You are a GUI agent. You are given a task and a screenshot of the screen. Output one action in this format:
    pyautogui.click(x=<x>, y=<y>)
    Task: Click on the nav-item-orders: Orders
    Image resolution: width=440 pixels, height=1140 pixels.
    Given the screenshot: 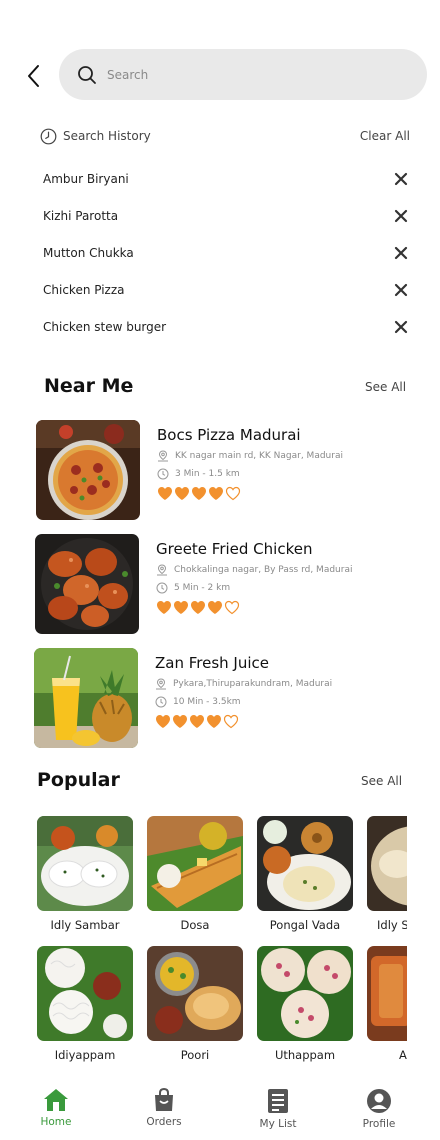 What is the action you would take?
    pyautogui.click(x=164, y=1108)
    